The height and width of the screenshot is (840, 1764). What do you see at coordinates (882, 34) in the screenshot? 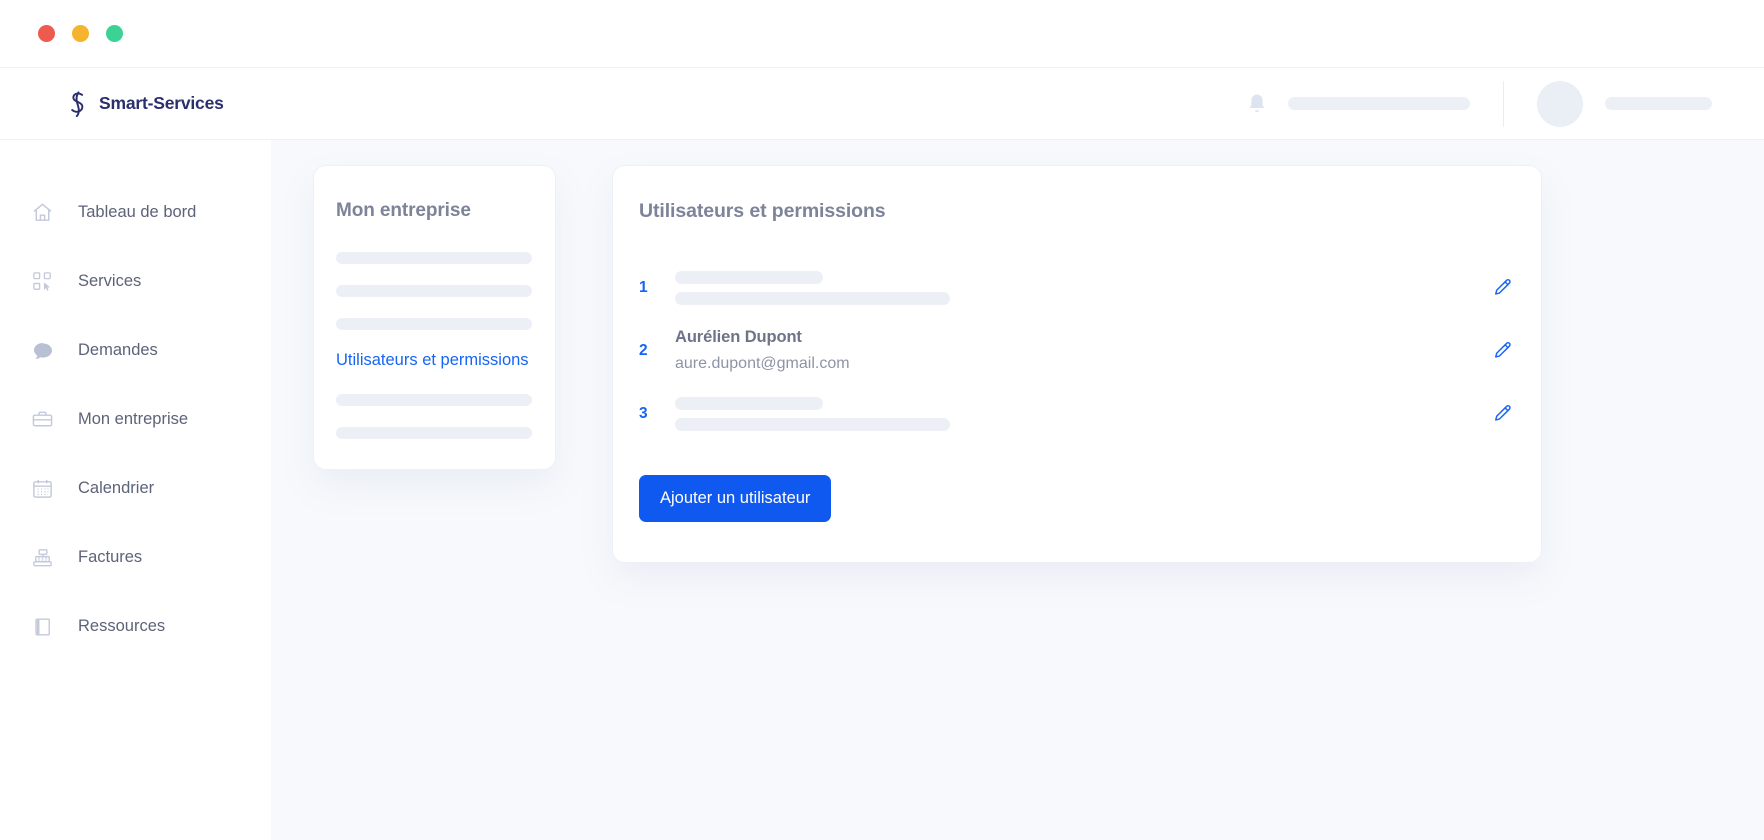
I see `window-titlebar` at bounding box center [882, 34].